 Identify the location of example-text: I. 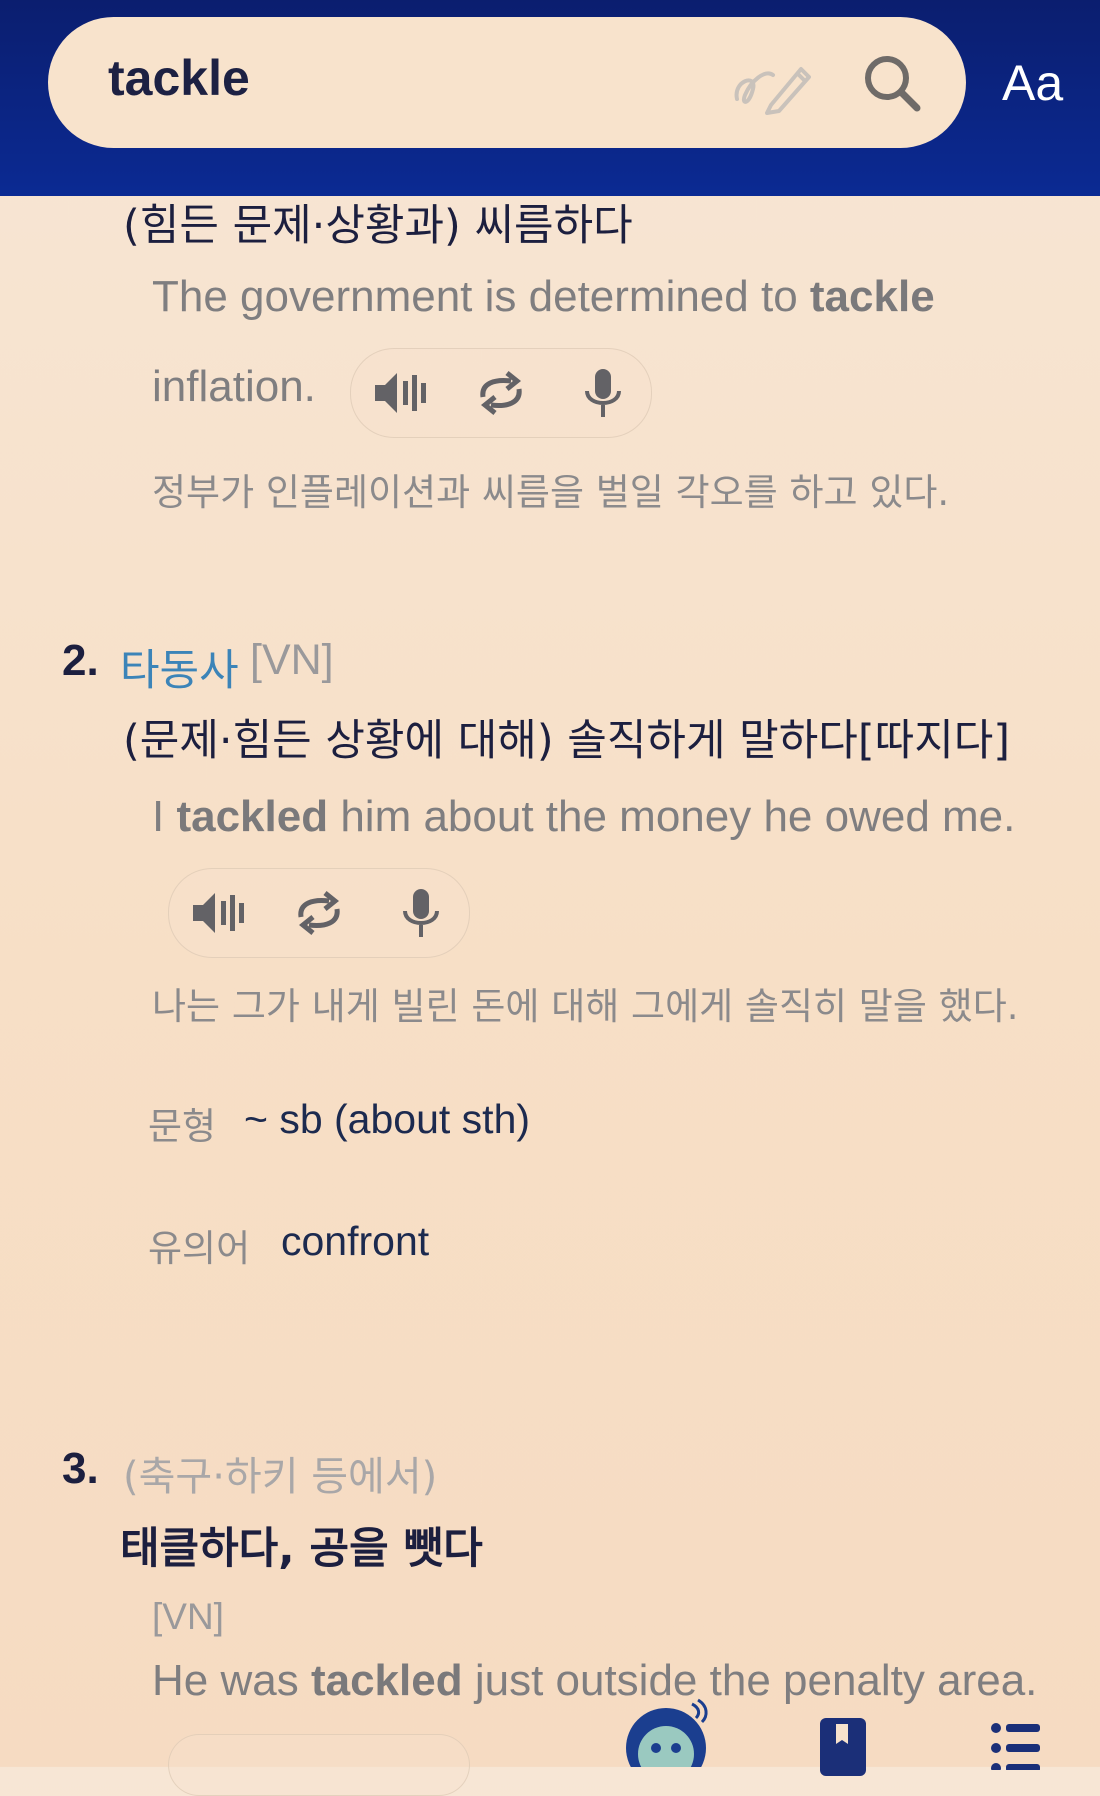
(164, 816).